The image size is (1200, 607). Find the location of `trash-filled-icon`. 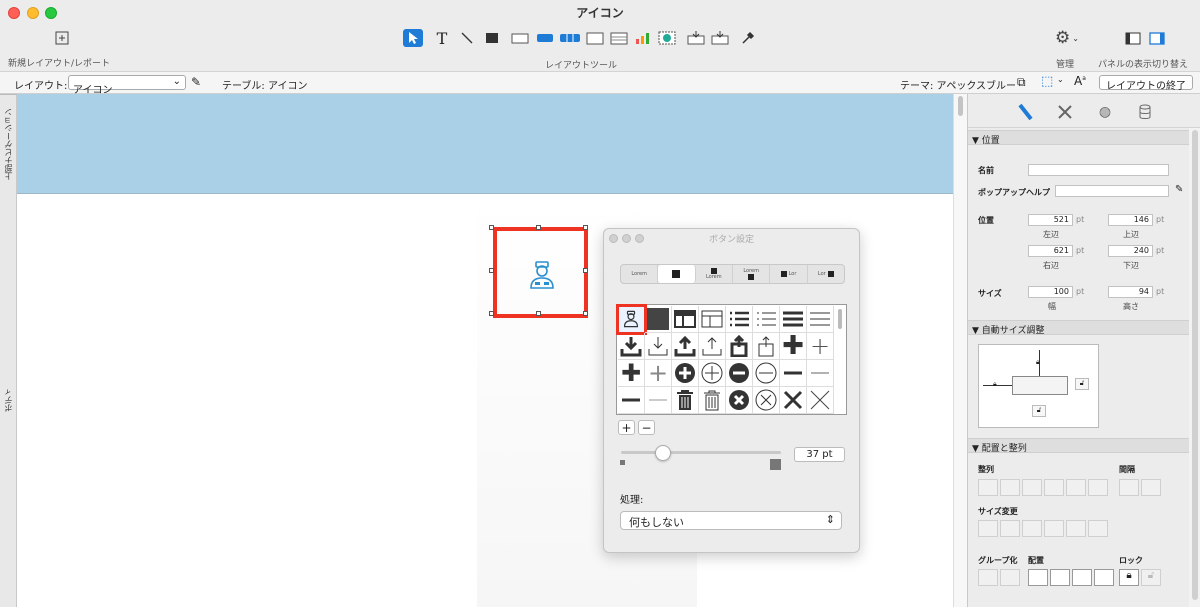

trash-filled-icon is located at coordinates (685, 400).